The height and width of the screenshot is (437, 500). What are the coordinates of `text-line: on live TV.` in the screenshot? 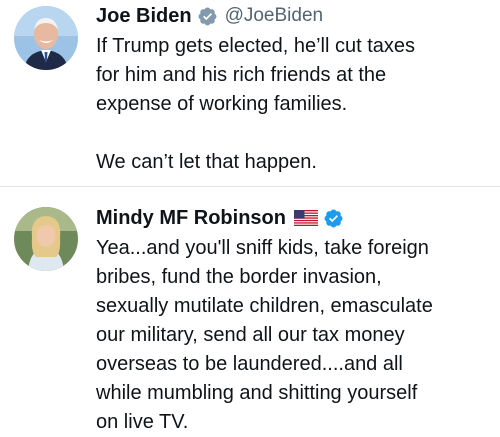 It's located at (142, 422).